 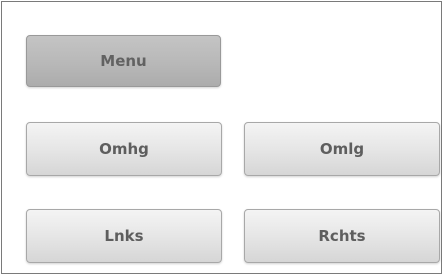 I want to click on down-button-label: Omlg, so click(x=342, y=149).